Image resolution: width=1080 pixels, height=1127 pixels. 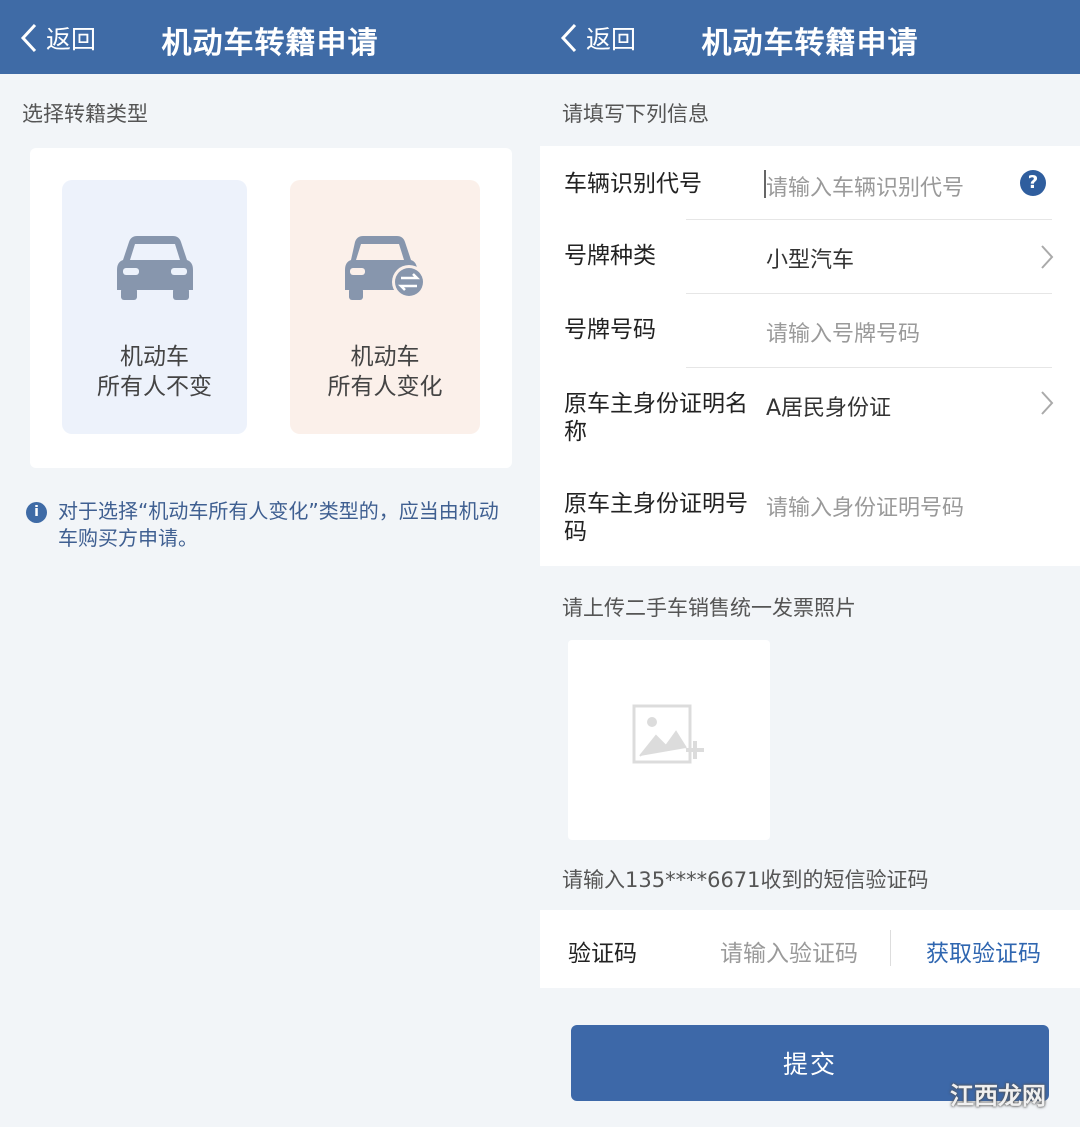 I want to click on notice: i 对于选择“机动车所有人变化”类型的，应当由机动车购买方申请。, so click(x=266, y=525).